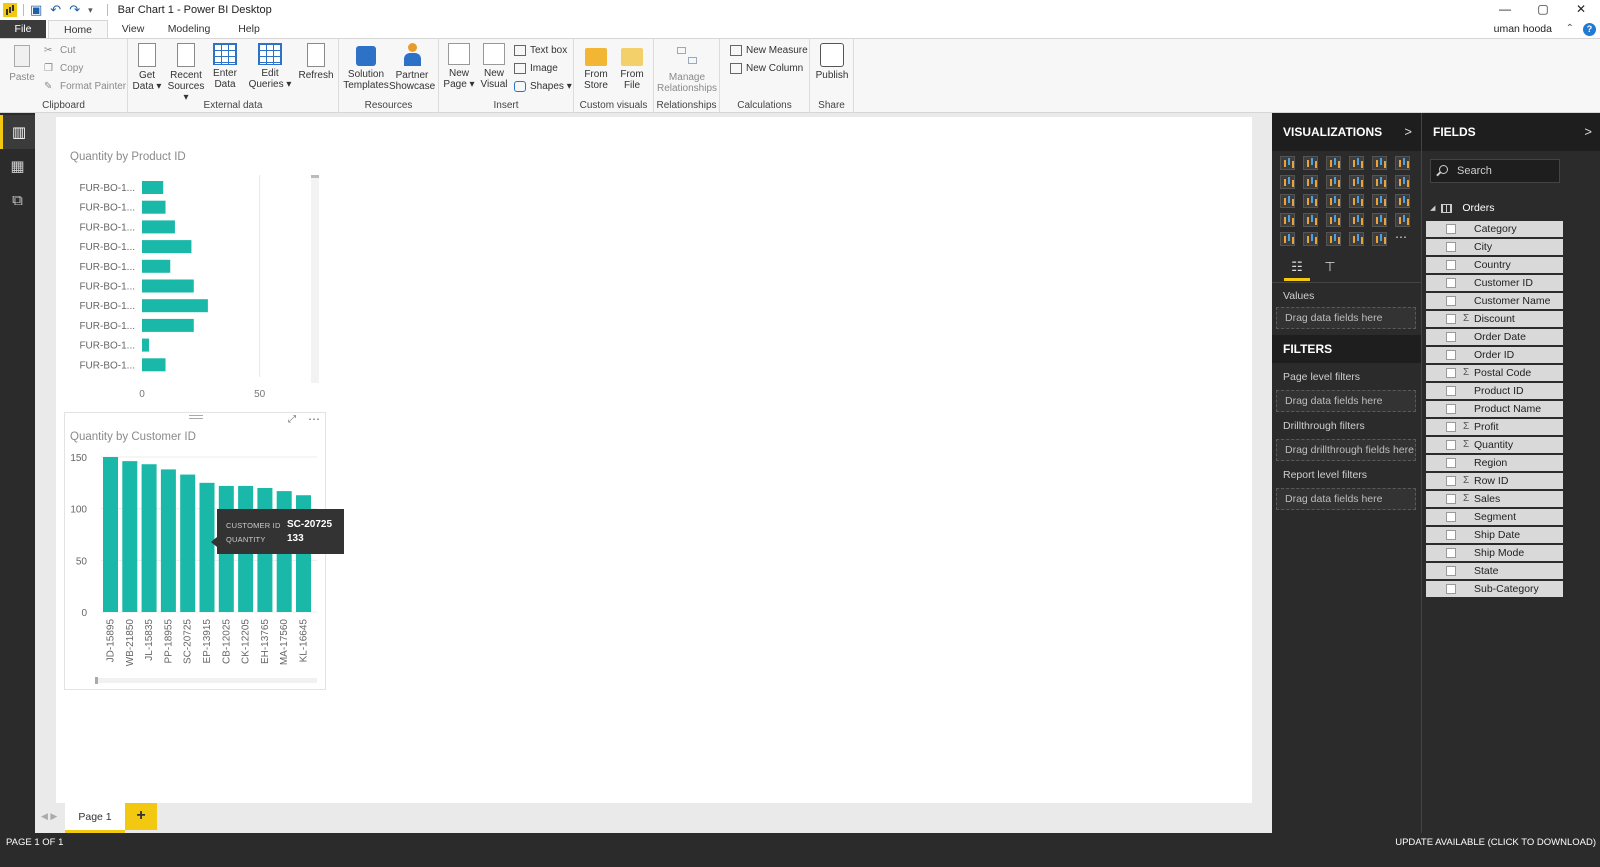 The height and width of the screenshot is (867, 1600). Describe the element at coordinates (543, 86) in the screenshot. I see `shapes-button: Shapes ▾` at that location.